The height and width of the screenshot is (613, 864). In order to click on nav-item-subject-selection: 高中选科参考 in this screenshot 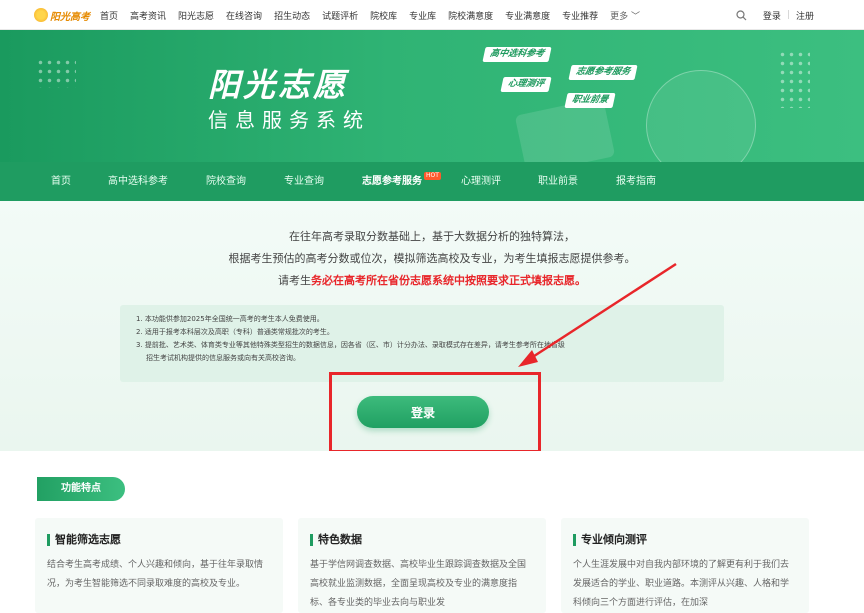, I will do `click(138, 181)`.